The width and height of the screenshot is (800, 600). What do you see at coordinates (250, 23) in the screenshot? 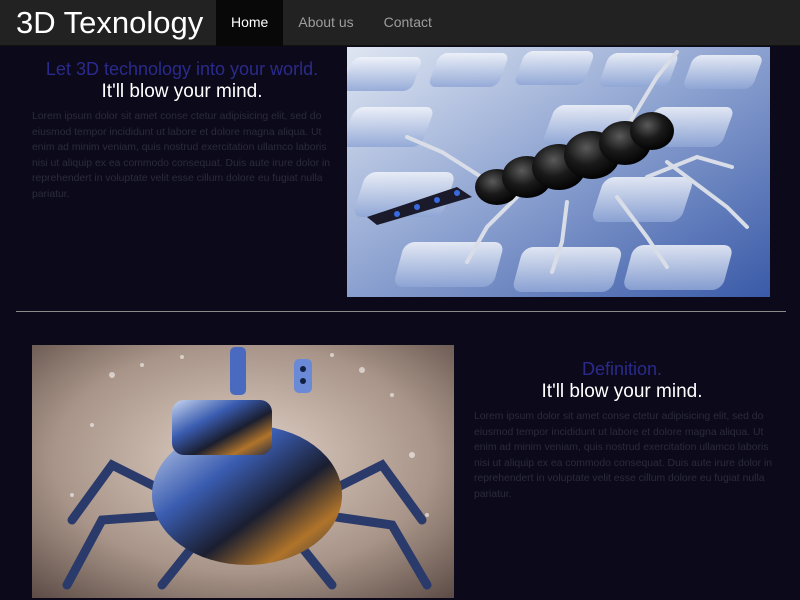
I see `nav-home: Home` at bounding box center [250, 23].